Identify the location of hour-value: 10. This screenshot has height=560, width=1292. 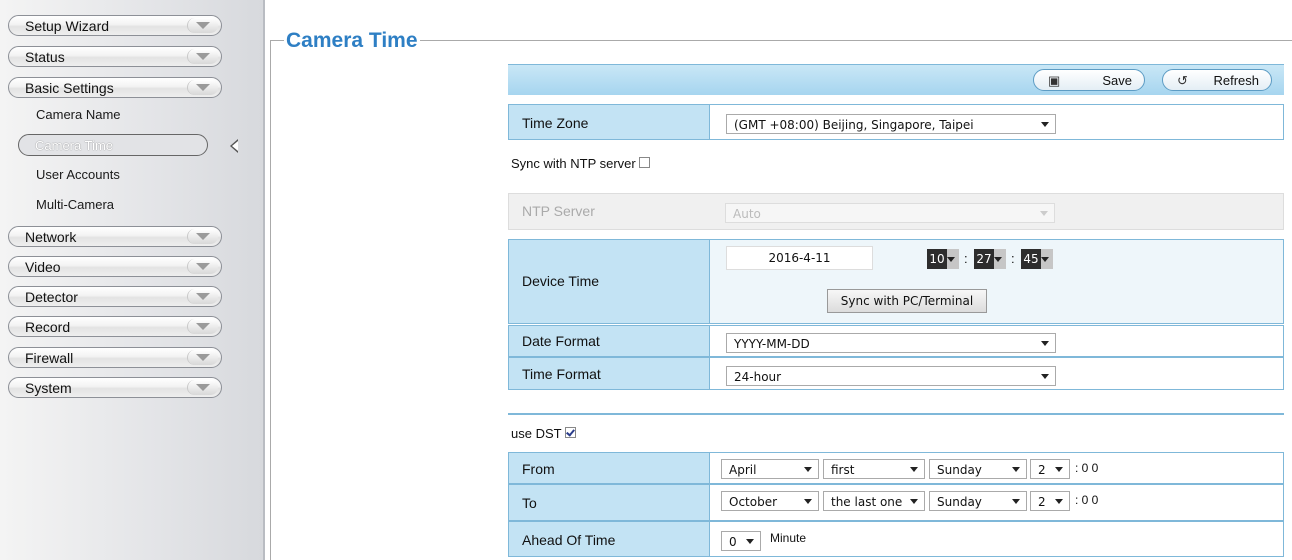
(937, 259).